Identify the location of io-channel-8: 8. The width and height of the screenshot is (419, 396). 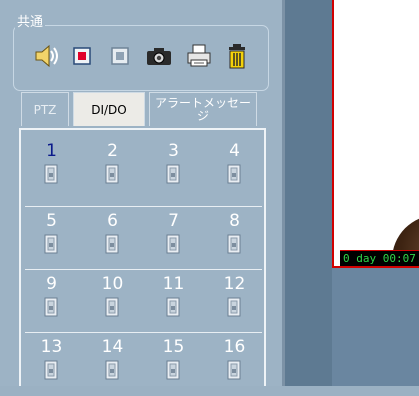
(234, 238).